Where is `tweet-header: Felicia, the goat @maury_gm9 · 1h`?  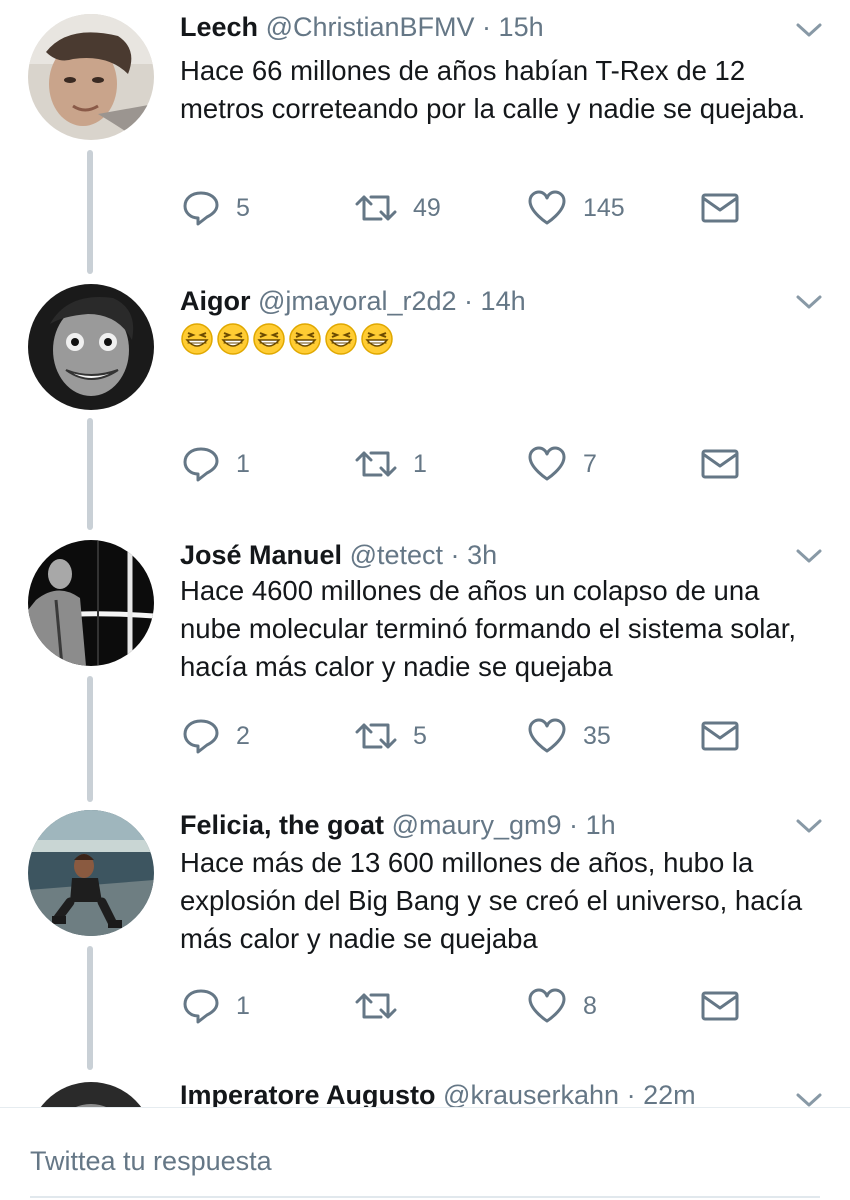
tweet-header: Felicia, the goat @maury_gm9 · 1h is located at coordinates (398, 825).